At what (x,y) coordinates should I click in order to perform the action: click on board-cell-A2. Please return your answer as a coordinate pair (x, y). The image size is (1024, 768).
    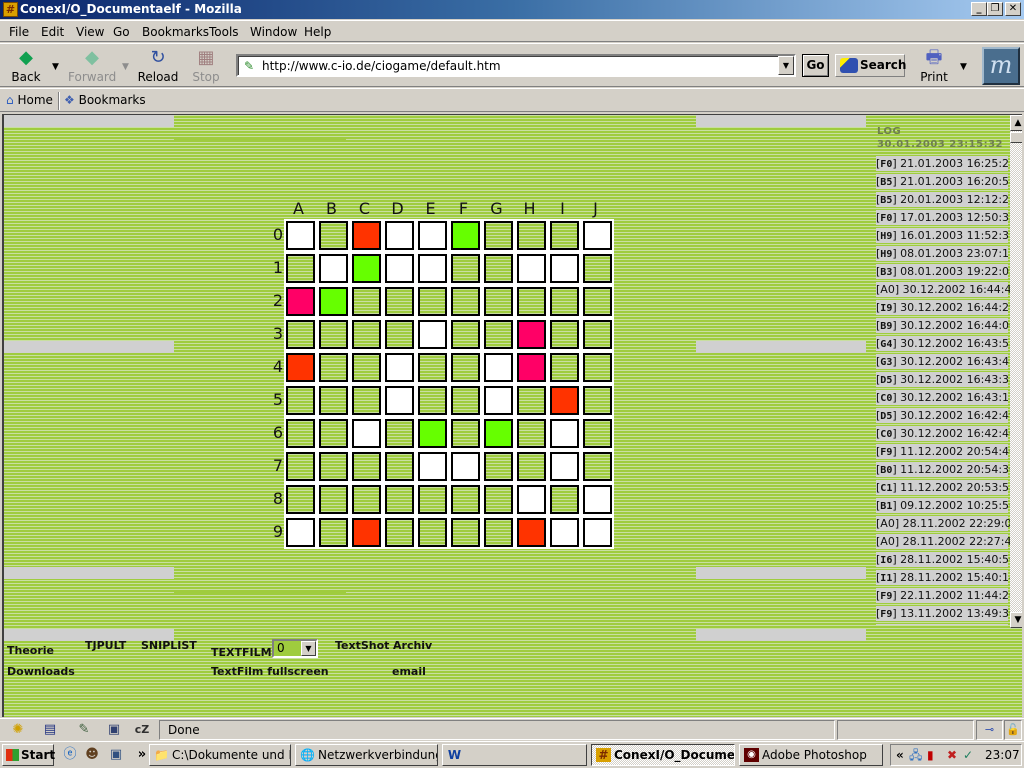
    Looking at the image, I should click on (300, 301).